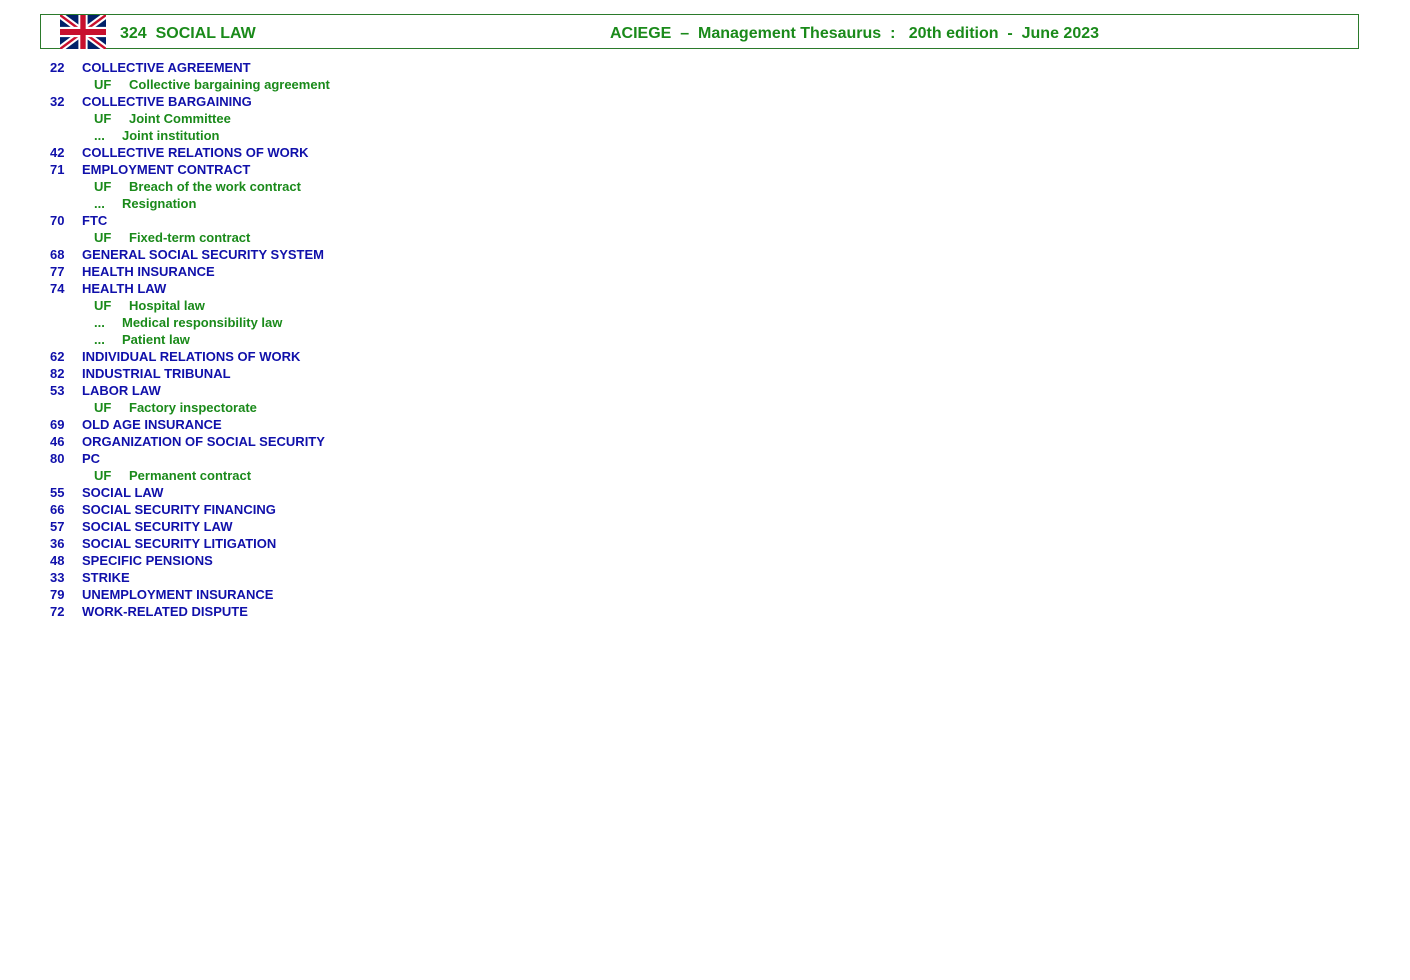  I want to click on term-number: 22, so click(57, 67).